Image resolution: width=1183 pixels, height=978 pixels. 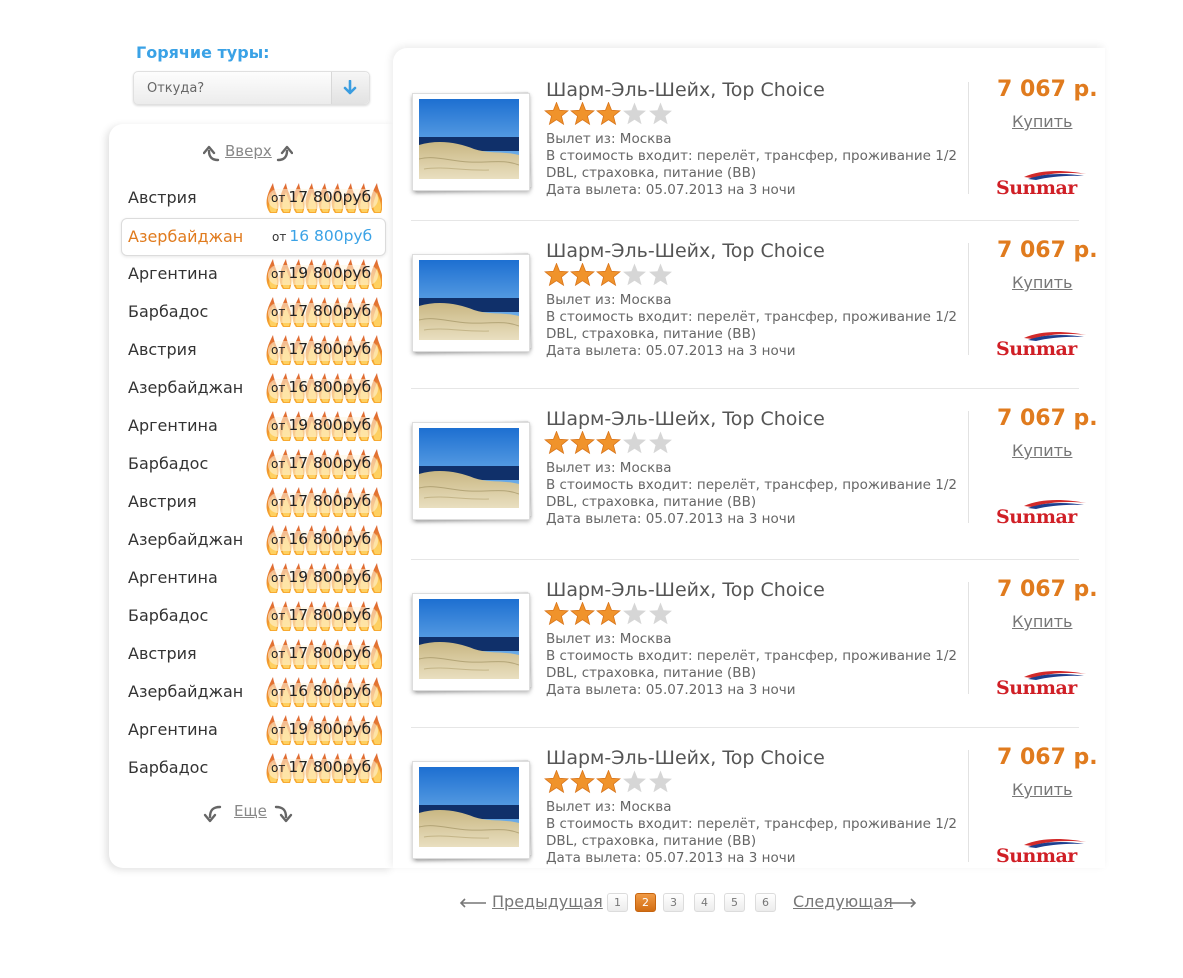 I want to click on next-page-link: Следующая, so click(x=843, y=901).